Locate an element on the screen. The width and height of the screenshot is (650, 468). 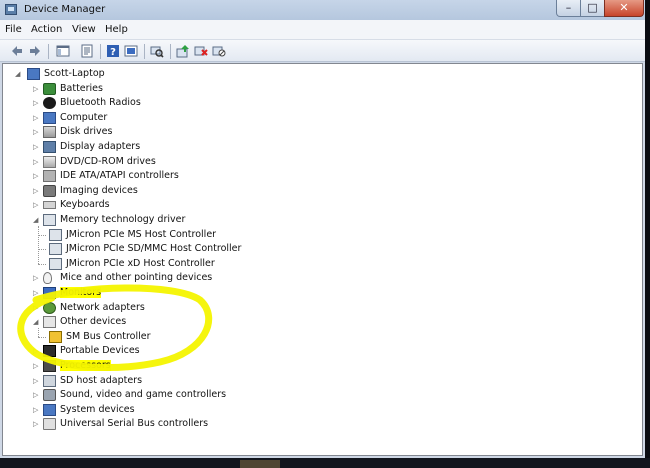
tree-child-jmicron-pcie-sd-mmc-host-controller: JMicron PCIe SD/MMC Host Controller is located at coordinates (318, 249).